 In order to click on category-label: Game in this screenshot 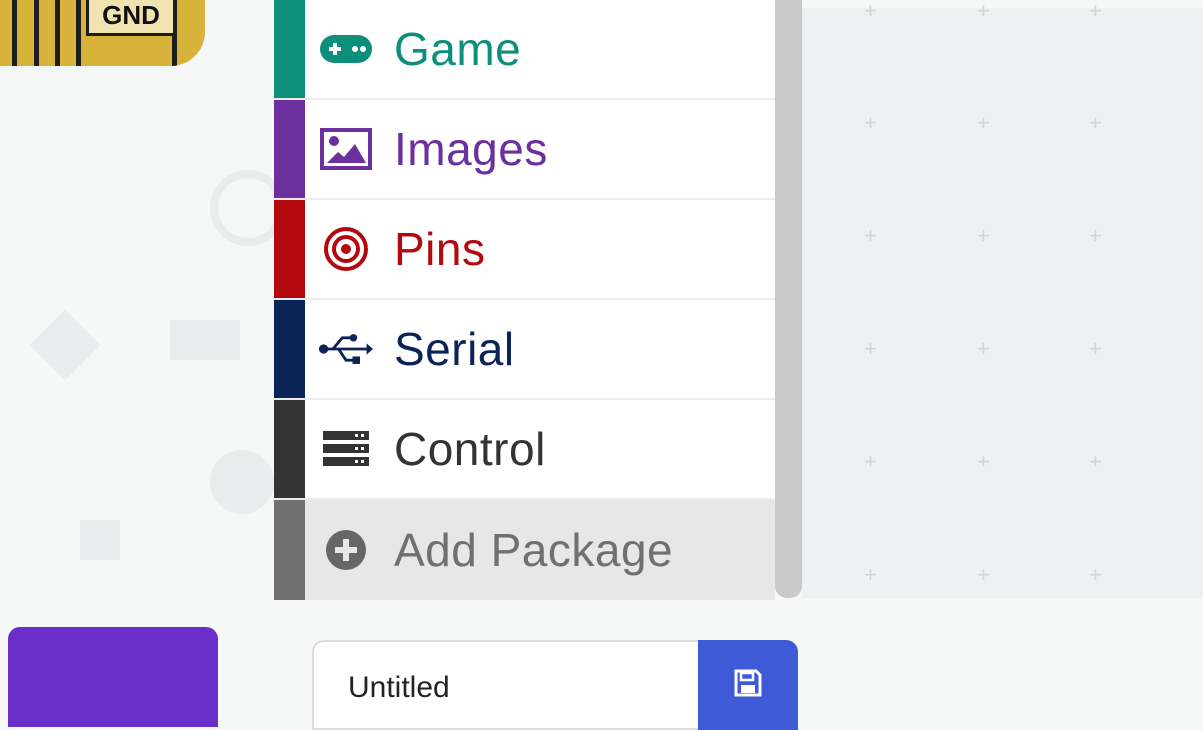, I will do `click(458, 49)`.